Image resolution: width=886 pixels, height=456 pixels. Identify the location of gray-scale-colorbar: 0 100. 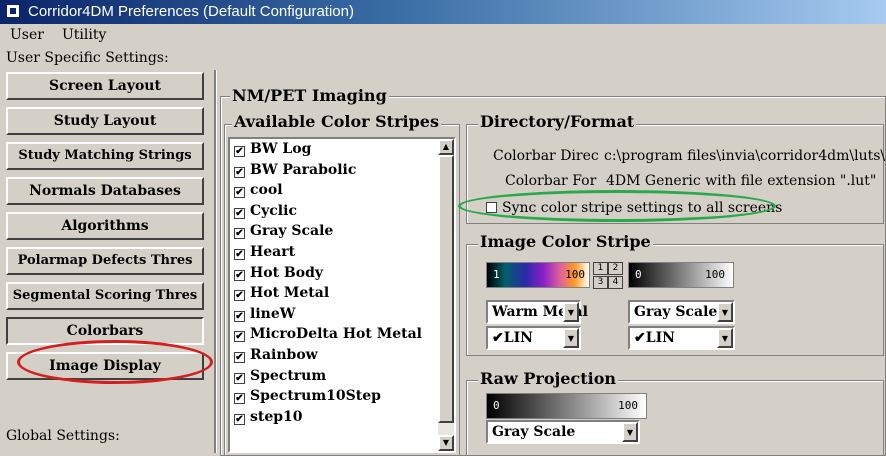
(681, 275).